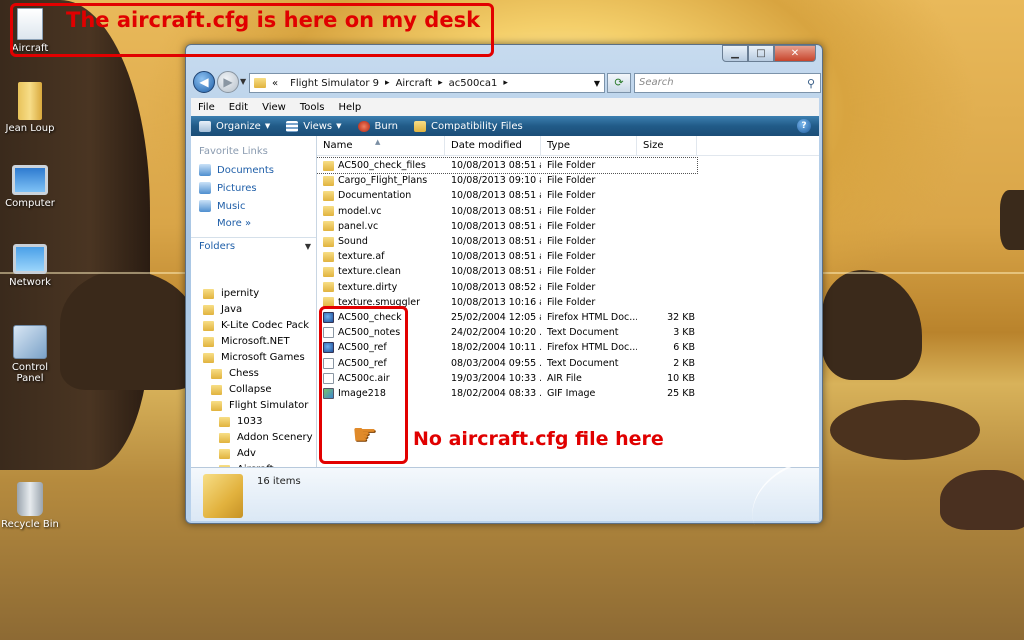  What do you see at coordinates (246, 341) in the screenshot?
I see `tree-item: Microsoft.NET` at bounding box center [246, 341].